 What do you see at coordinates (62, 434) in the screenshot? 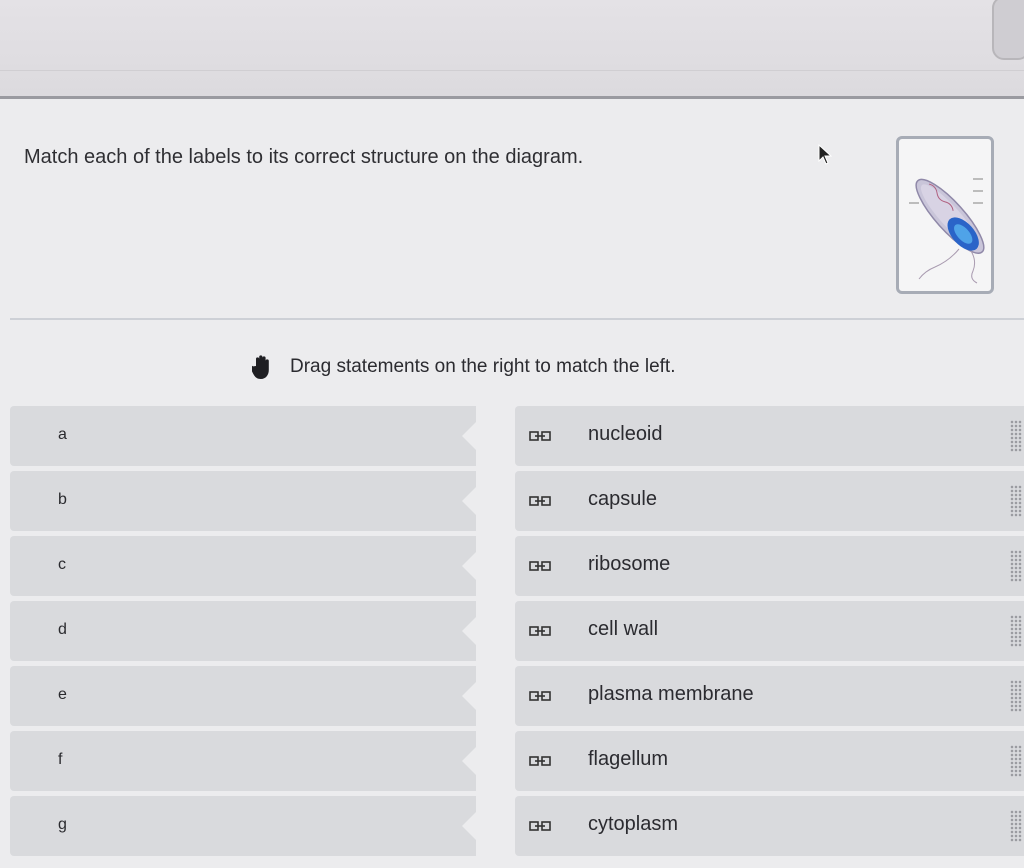
I see `slot-letter: a` at bounding box center [62, 434].